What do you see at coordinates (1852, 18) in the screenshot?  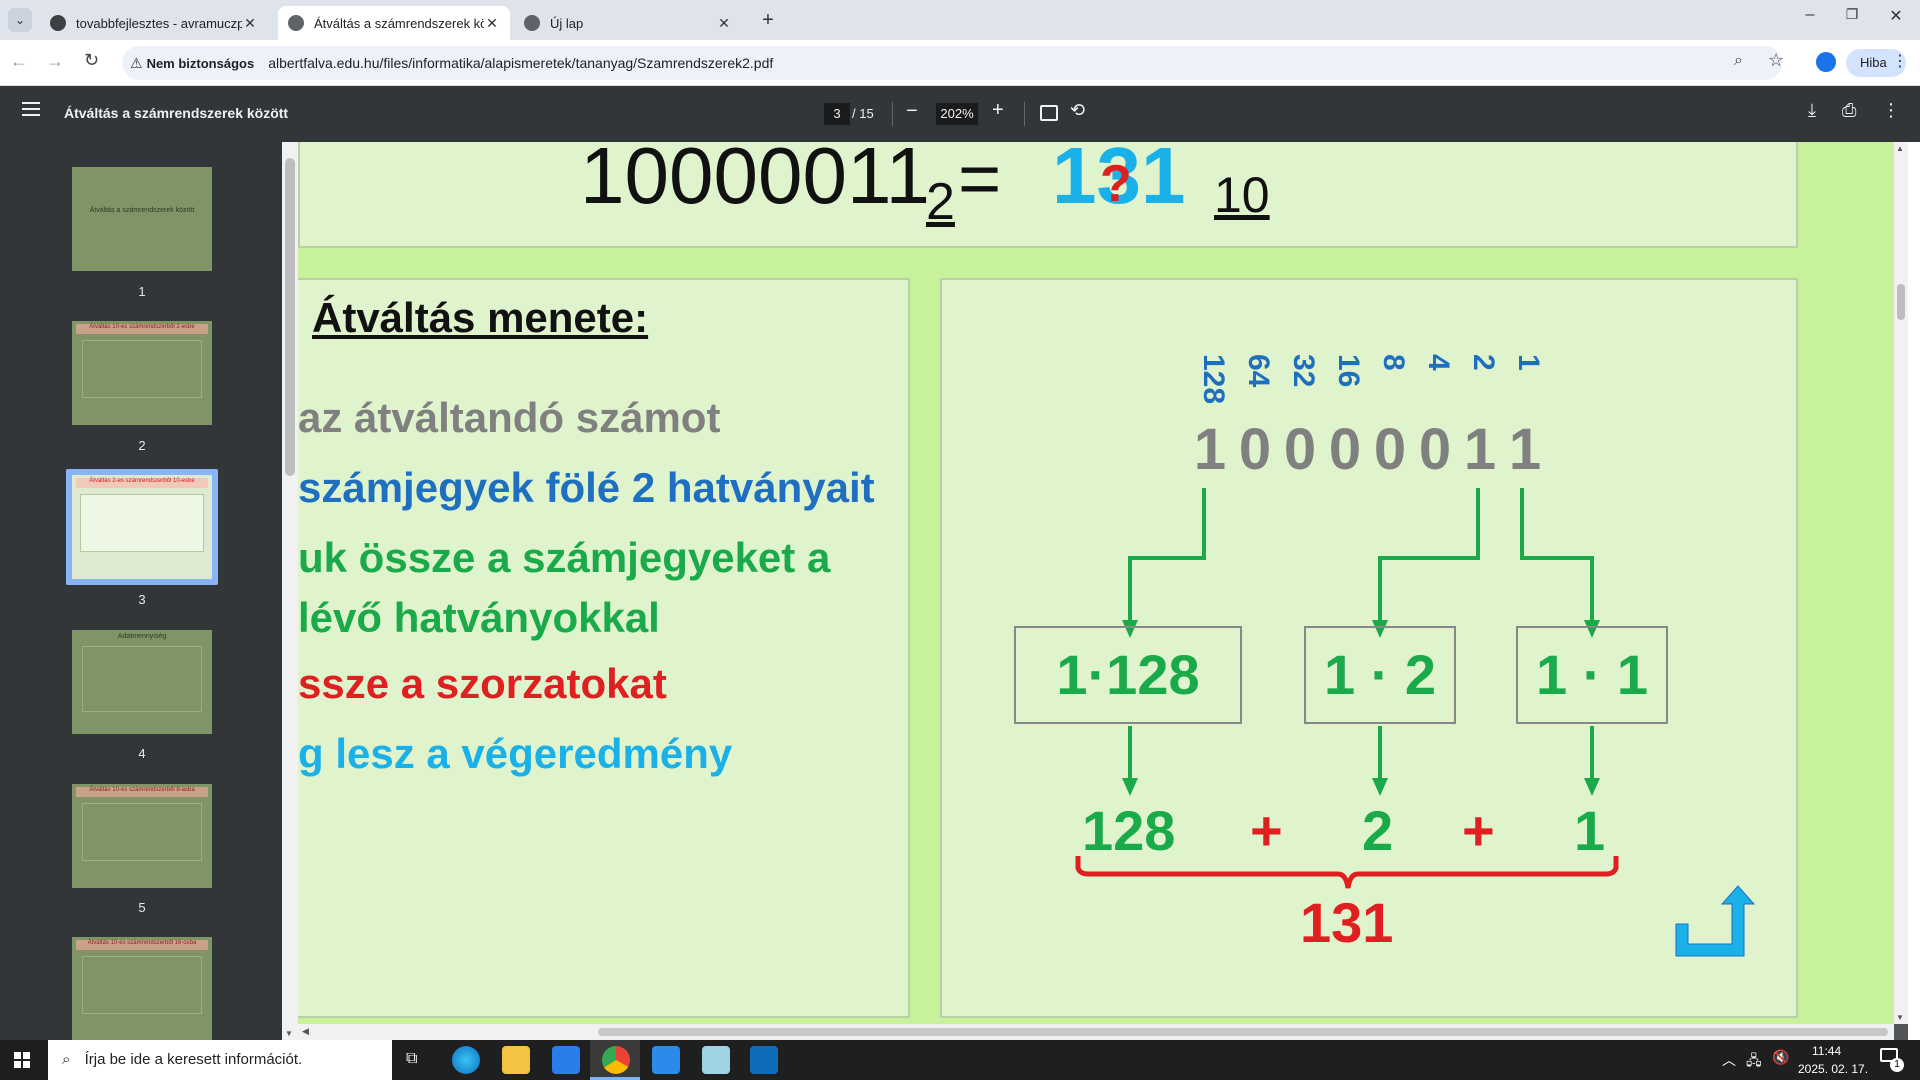 I see `restore-button: ❐` at bounding box center [1852, 18].